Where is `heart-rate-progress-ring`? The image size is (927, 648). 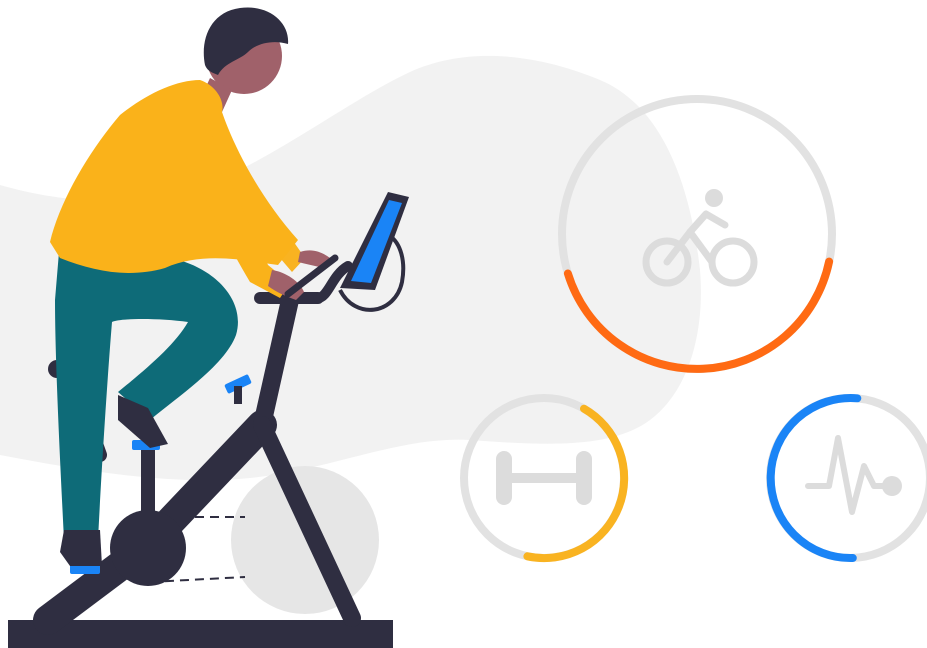 heart-rate-progress-ring is located at coordinates (846, 478).